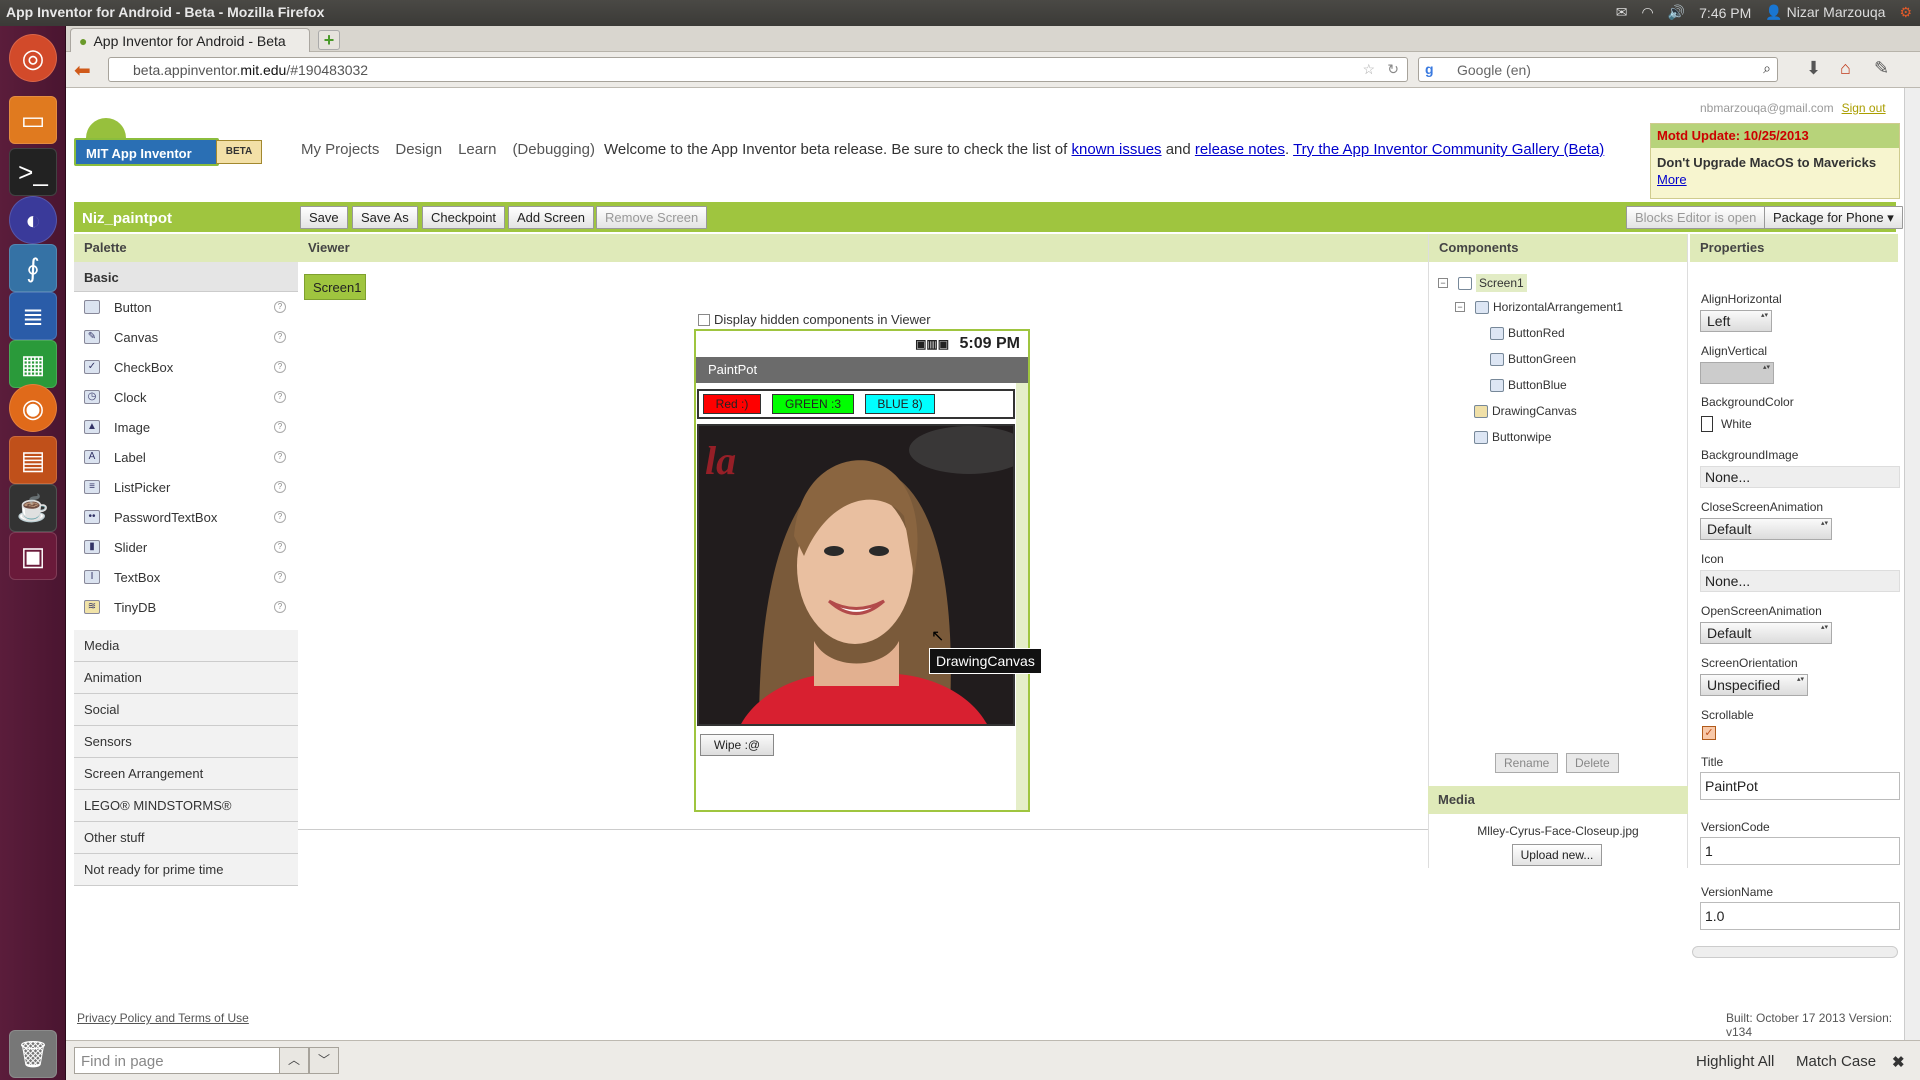 The height and width of the screenshot is (1080, 1920). What do you see at coordinates (1737, 373) in the screenshot?
I see `align-vertical-select` at bounding box center [1737, 373].